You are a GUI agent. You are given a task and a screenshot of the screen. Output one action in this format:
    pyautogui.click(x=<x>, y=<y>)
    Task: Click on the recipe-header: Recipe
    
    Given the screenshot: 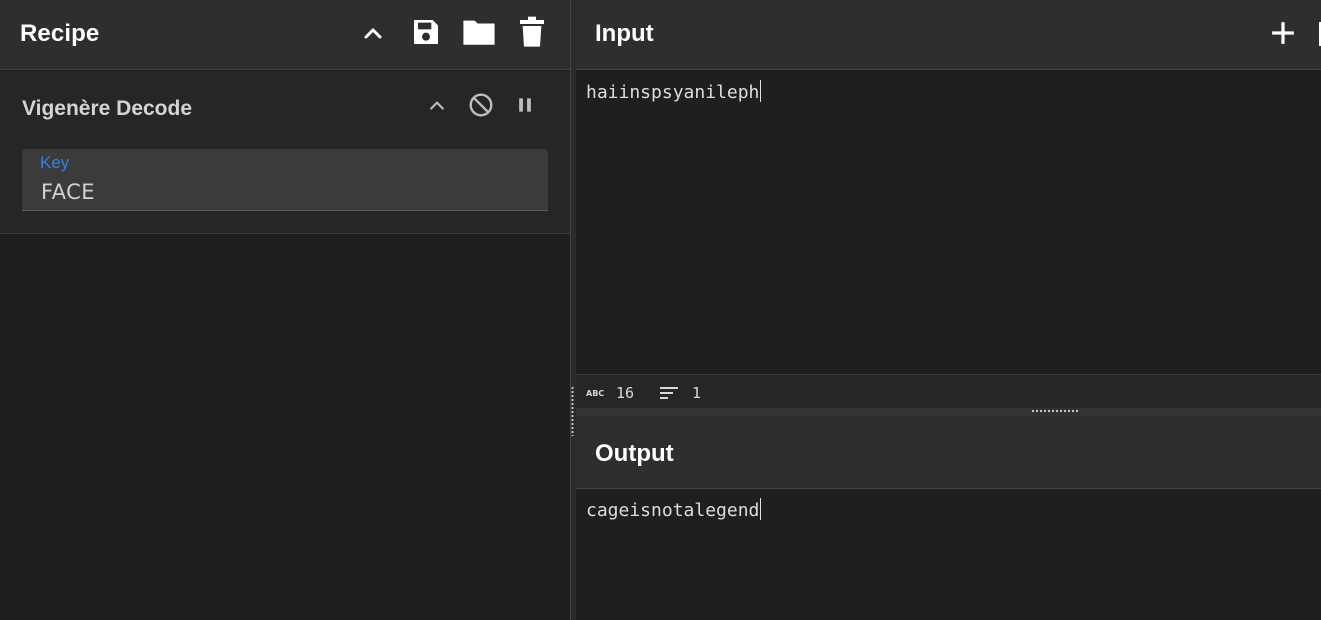 What is the action you would take?
    pyautogui.click(x=285, y=35)
    